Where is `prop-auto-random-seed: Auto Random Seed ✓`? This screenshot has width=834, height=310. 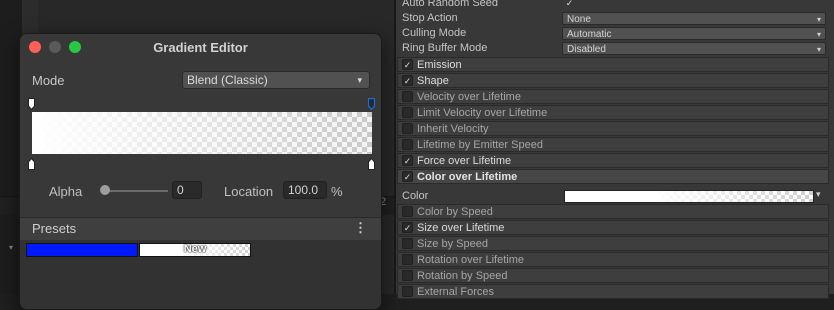
prop-auto-random-seed: Auto Random Seed ✓ is located at coordinates (615, 5).